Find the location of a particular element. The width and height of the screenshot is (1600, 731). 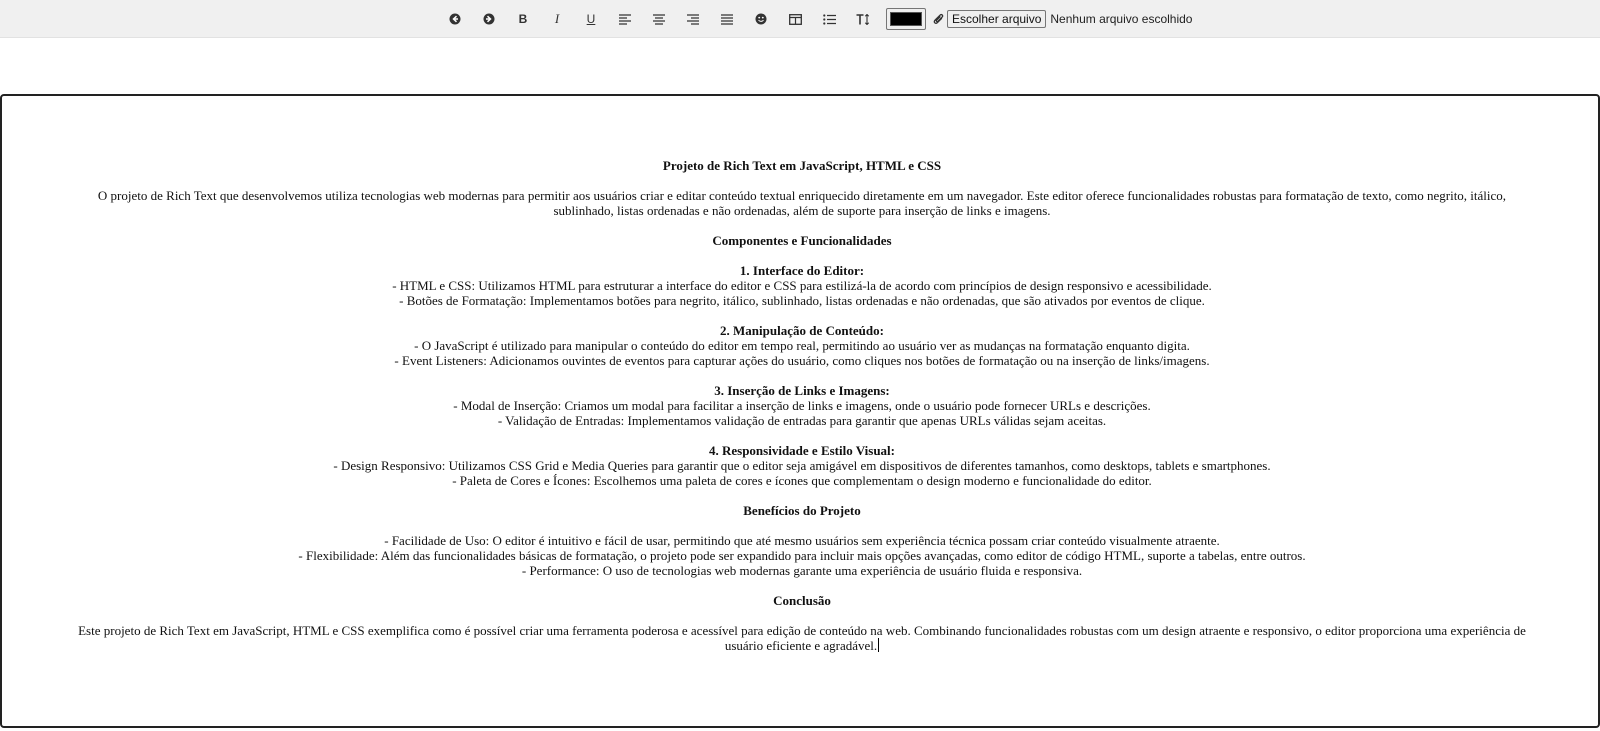

align-center-icon is located at coordinates (659, 19).